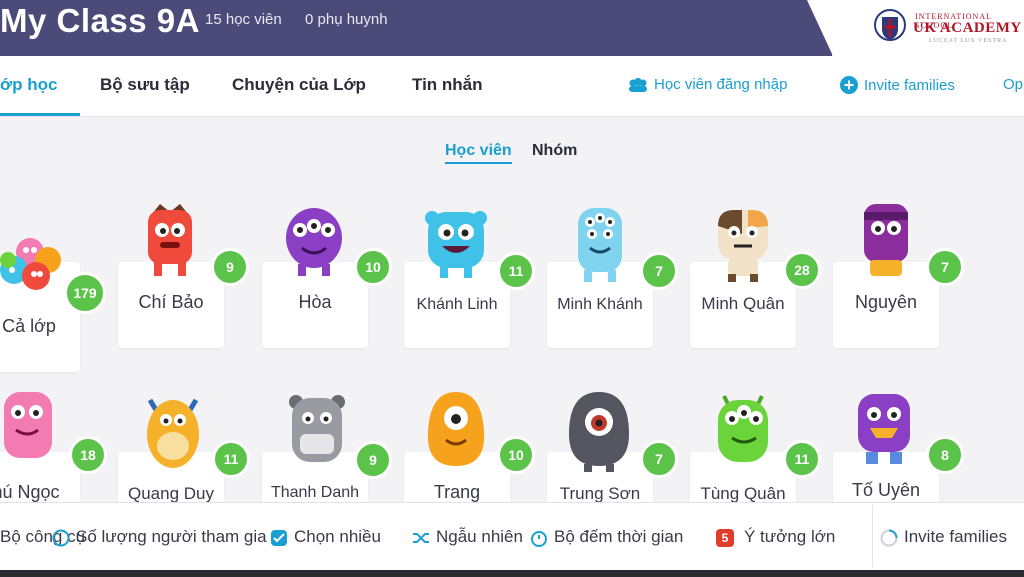 Image resolution: width=1024 pixels, height=577 pixels. What do you see at coordinates (29, 326) in the screenshot?
I see `whole-class-name: Cả lớp` at bounding box center [29, 326].